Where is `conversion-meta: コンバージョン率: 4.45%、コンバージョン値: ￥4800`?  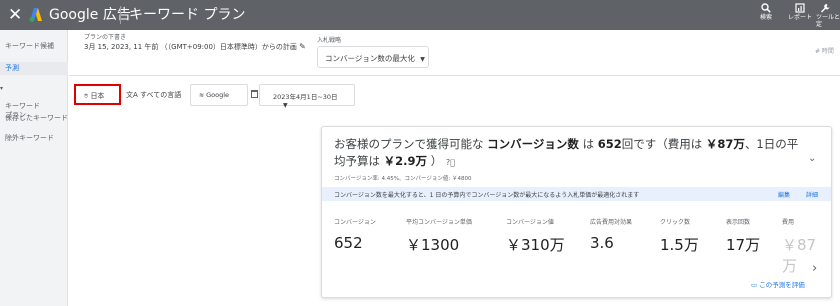 conversion-meta: コンバージョン率: 4.45%、コンバージョン値: ￥4800 is located at coordinates (403, 179).